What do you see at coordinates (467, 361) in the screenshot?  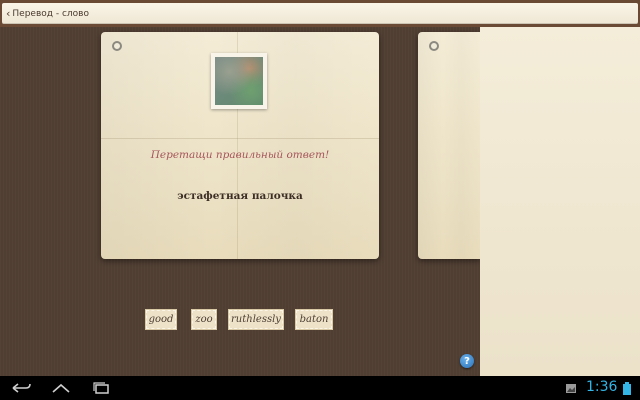 I see `help-button: ?` at bounding box center [467, 361].